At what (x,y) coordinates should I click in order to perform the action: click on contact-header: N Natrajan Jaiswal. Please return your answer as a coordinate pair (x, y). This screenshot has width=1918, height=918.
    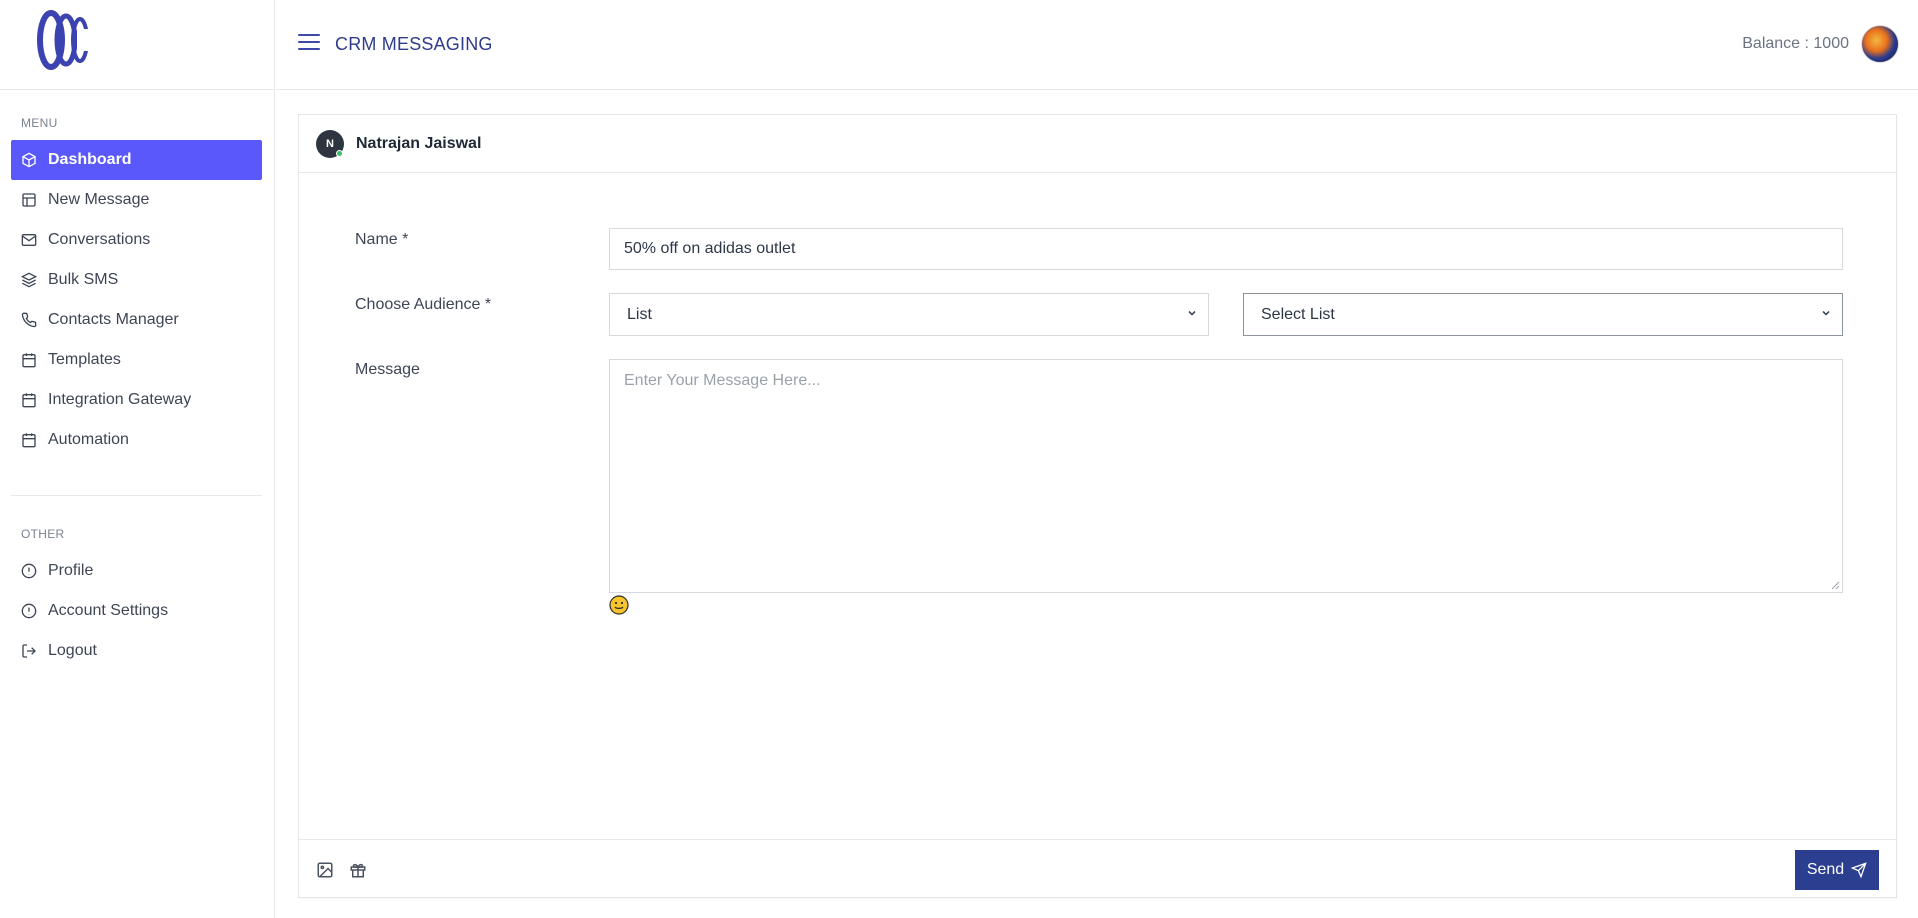
    Looking at the image, I should click on (1097, 144).